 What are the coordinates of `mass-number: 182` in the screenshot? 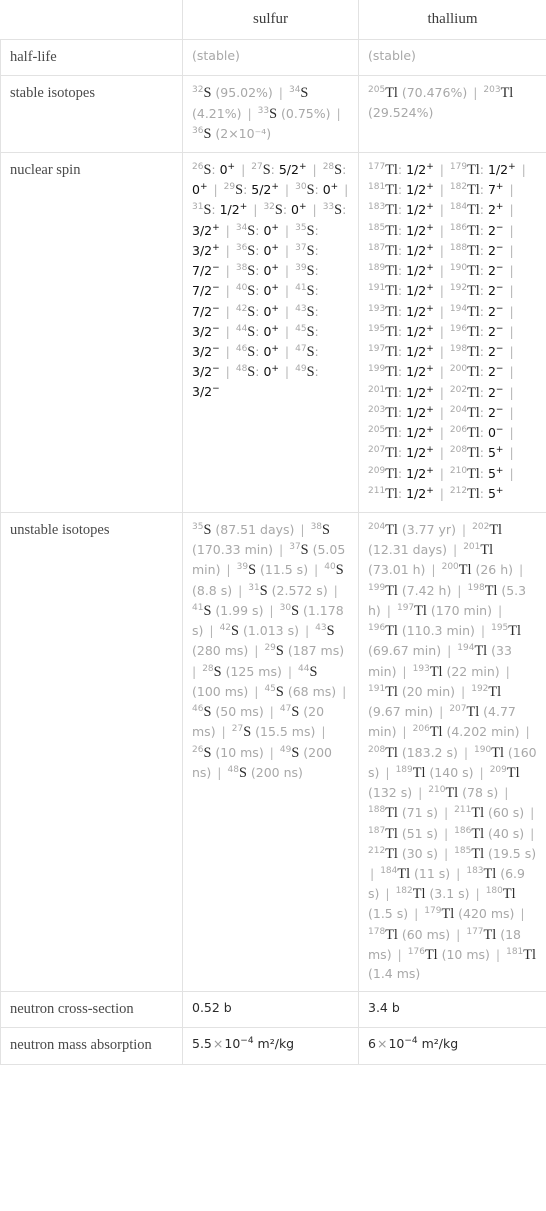 It's located at (404, 891).